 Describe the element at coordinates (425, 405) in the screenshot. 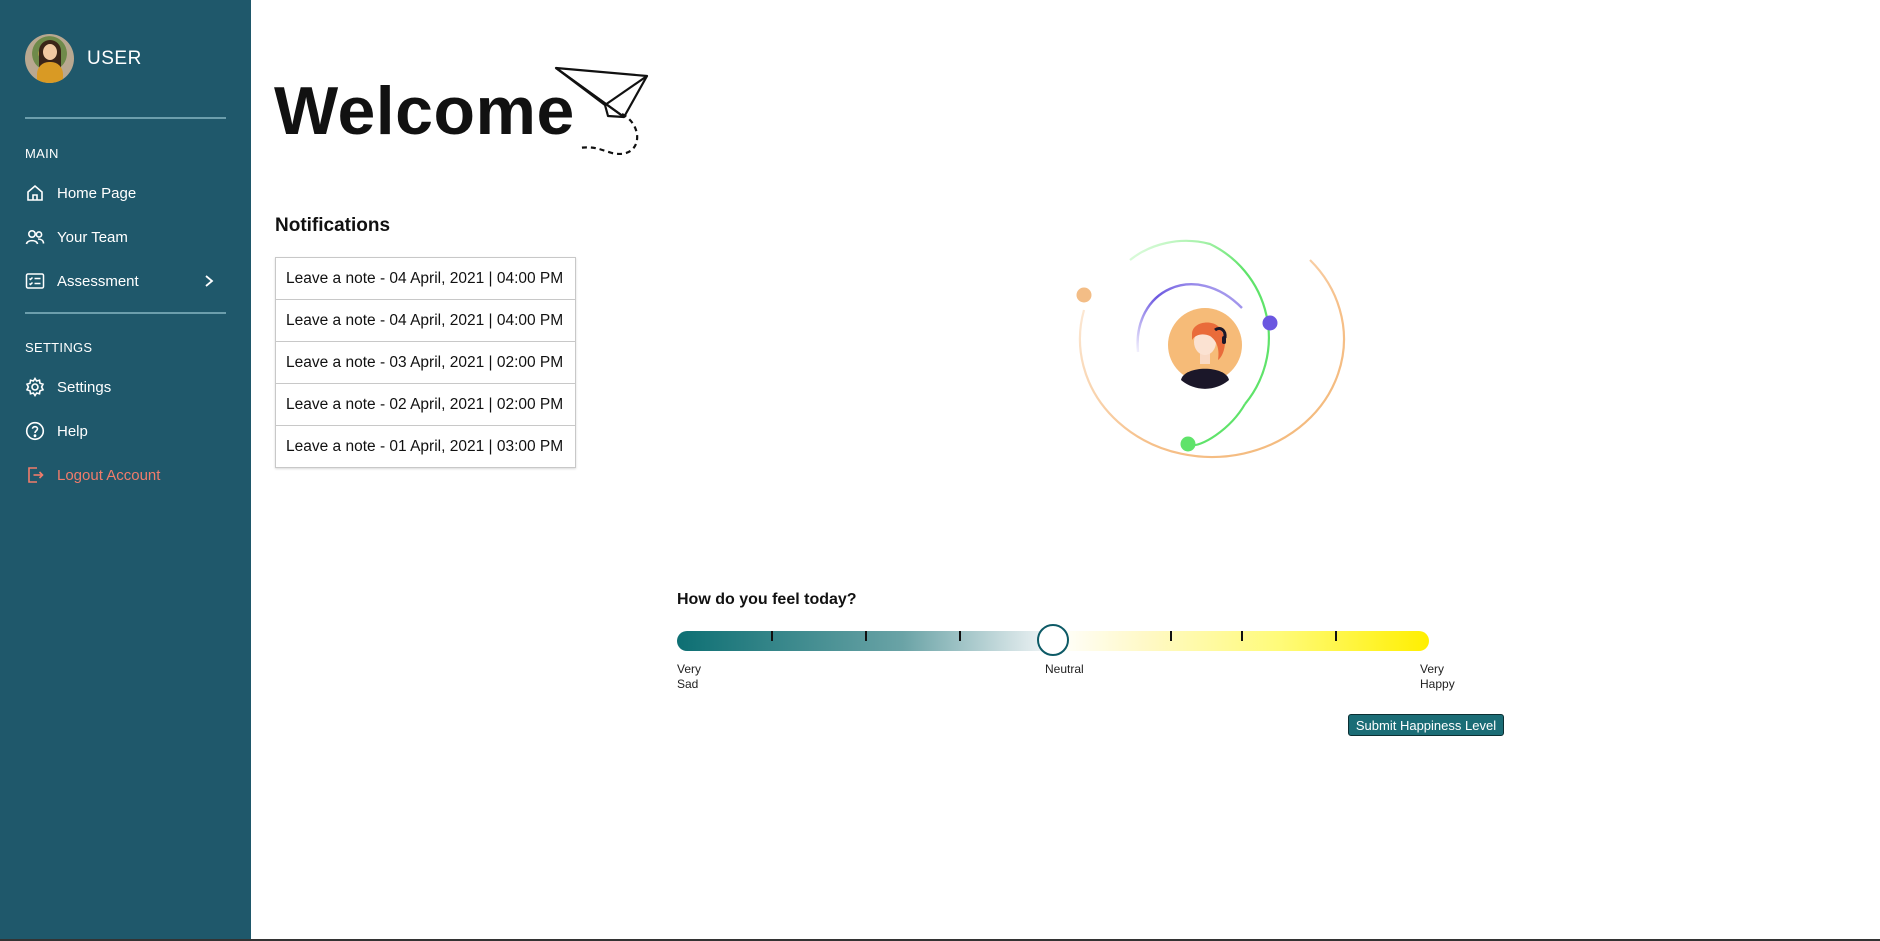

I see `notification-item: Leave a note - 02 April, 2021 | 02:00 PM` at that location.